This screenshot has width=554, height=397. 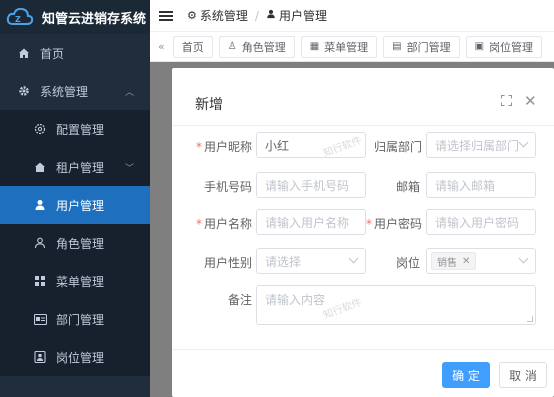 What do you see at coordinates (209, 105) in the screenshot?
I see `dialog-title: 新增` at bounding box center [209, 105].